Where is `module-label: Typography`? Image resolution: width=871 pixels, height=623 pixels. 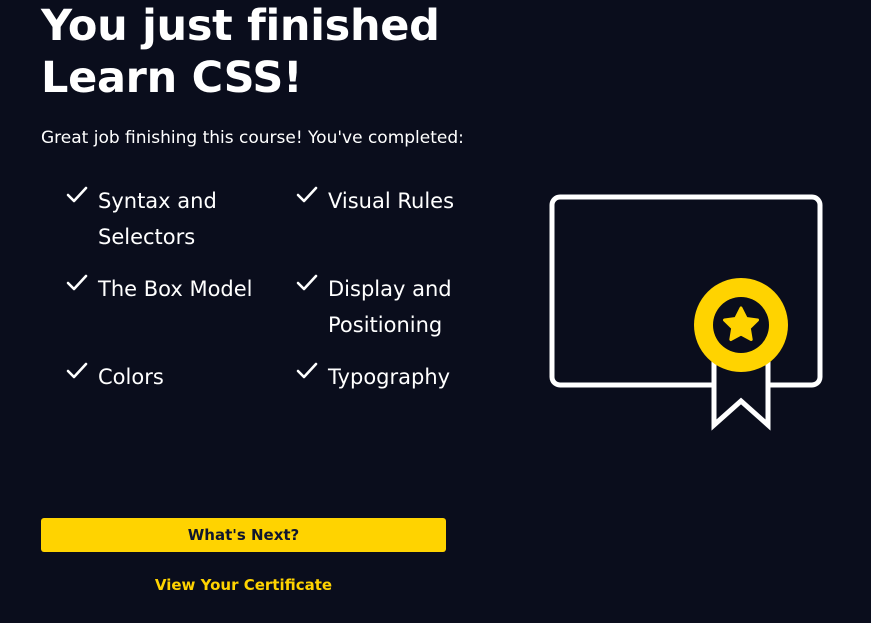 module-label: Typography is located at coordinates (389, 377).